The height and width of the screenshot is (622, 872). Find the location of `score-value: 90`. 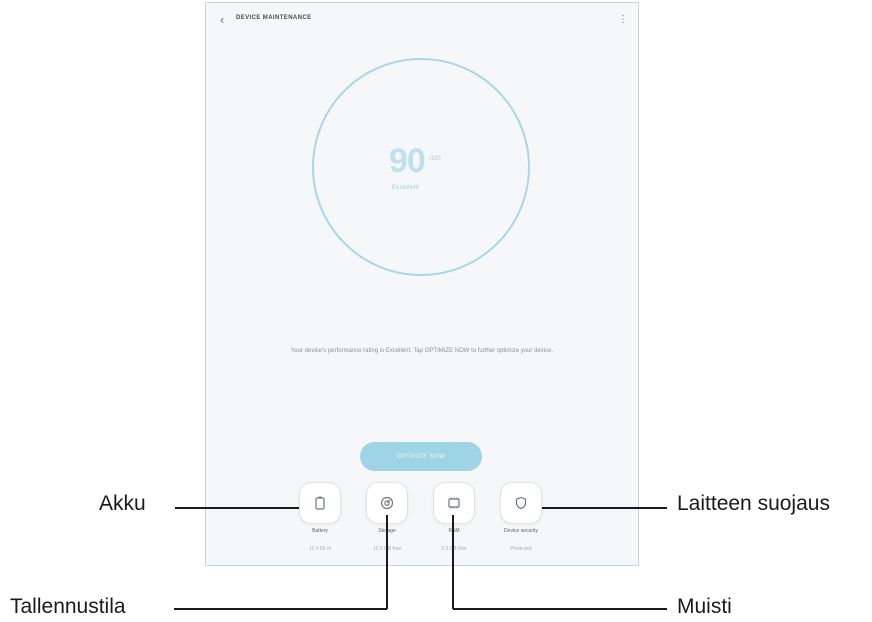

score-value: 90 is located at coordinates (407, 161).